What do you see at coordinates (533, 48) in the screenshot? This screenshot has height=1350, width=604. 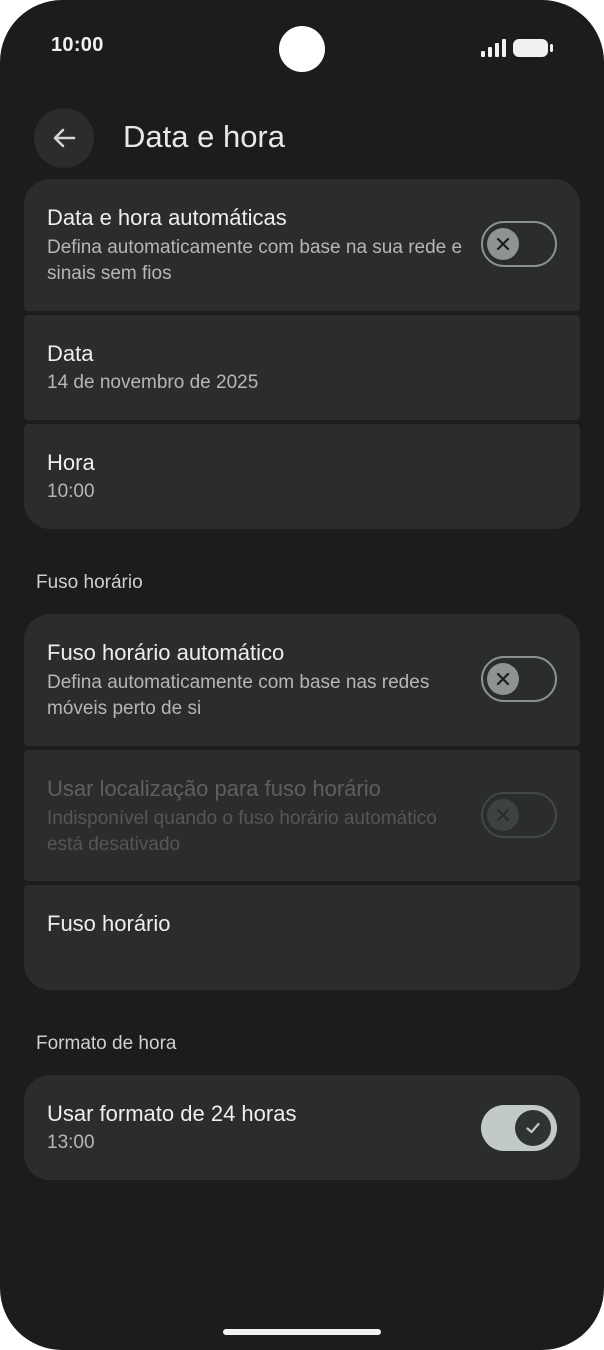 I see `battery-icon` at bounding box center [533, 48].